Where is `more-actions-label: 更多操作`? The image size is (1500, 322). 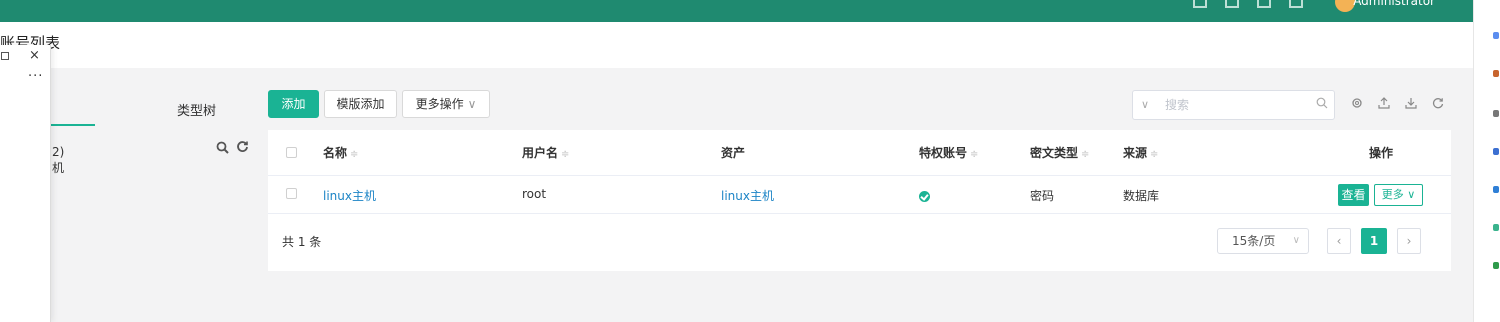
more-actions-label: 更多操作 is located at coordinates (439, 104).